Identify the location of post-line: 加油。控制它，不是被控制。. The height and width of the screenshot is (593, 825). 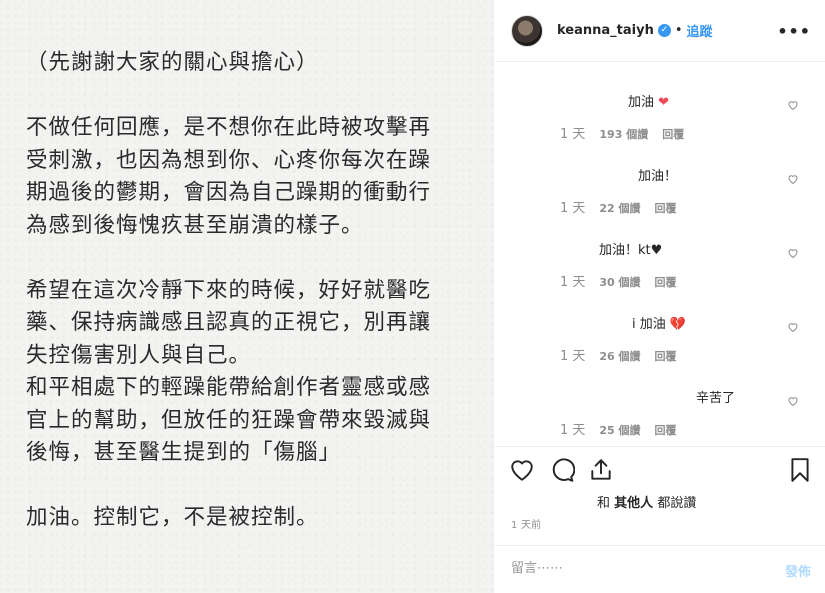
(172, 517).